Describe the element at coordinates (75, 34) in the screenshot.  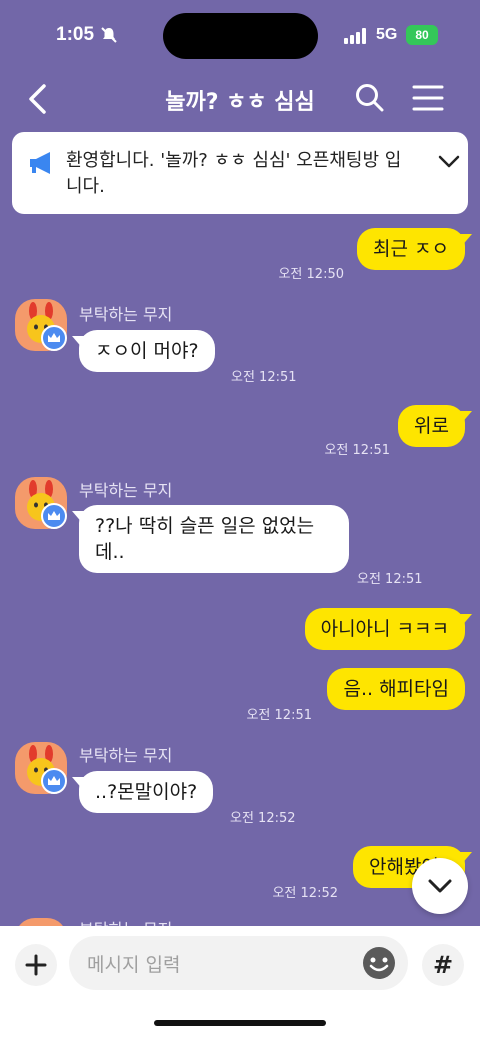
I see `status-time: 1:05` at that location.